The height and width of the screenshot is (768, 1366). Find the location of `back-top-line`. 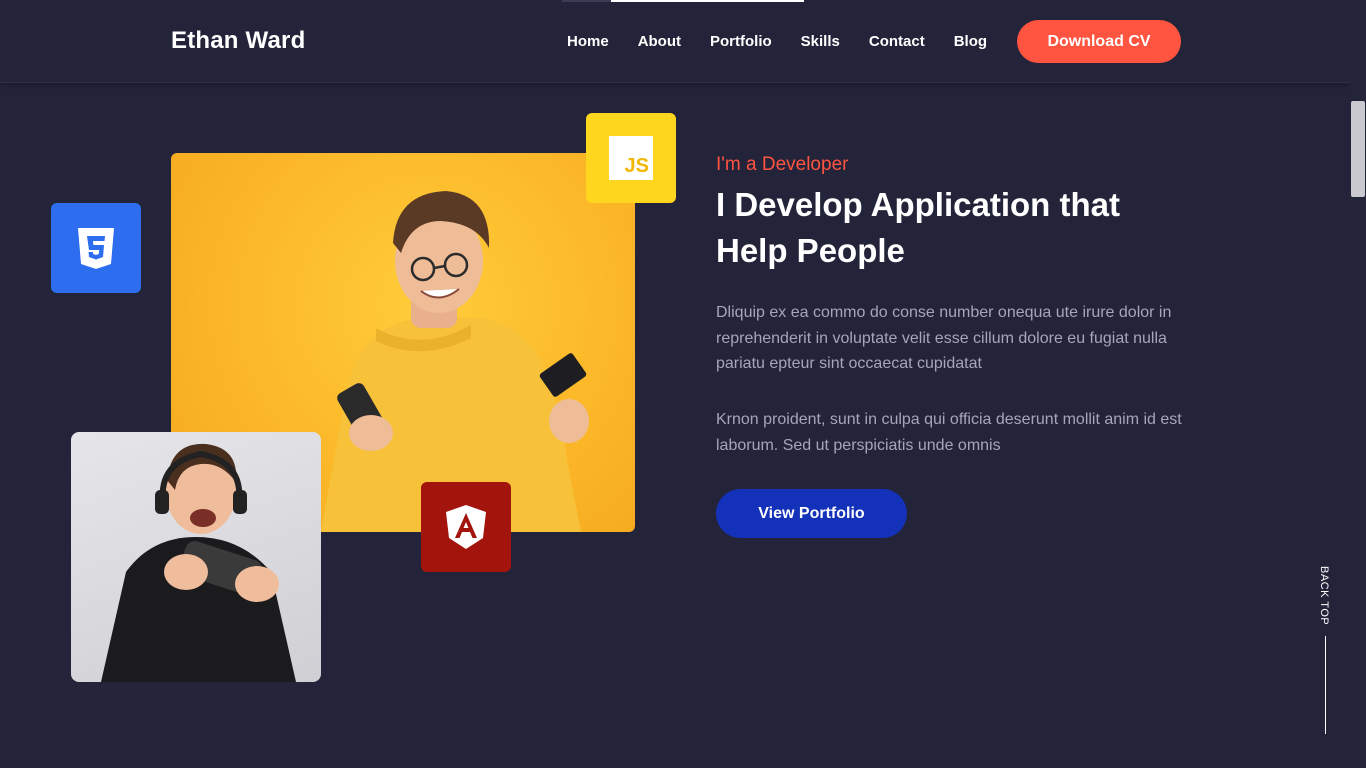

back-top-line is located at coordinates (1325, 685).